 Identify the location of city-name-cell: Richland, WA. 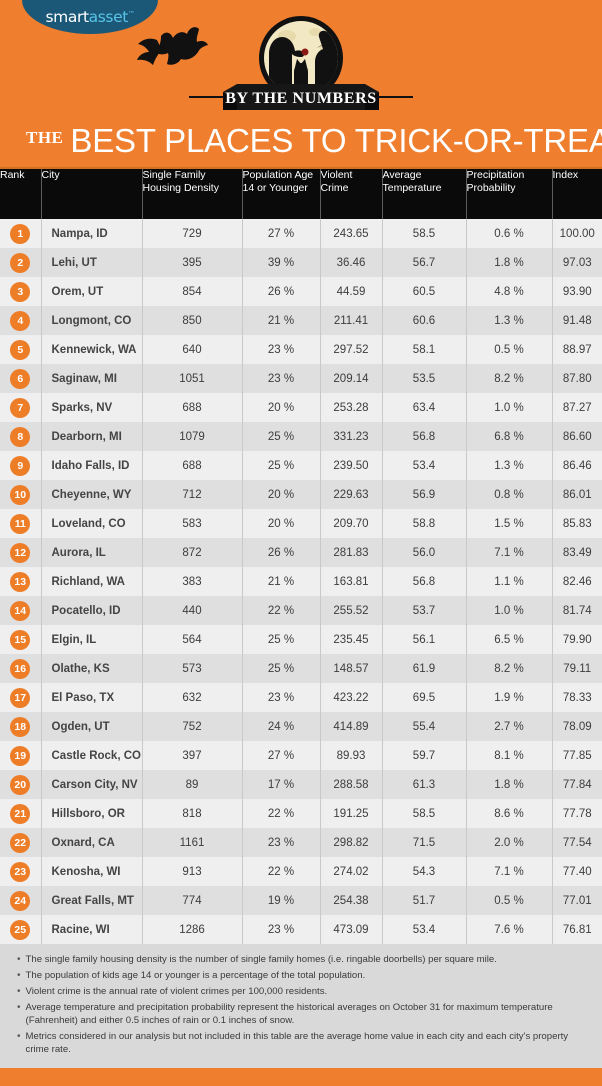
(92, 581).